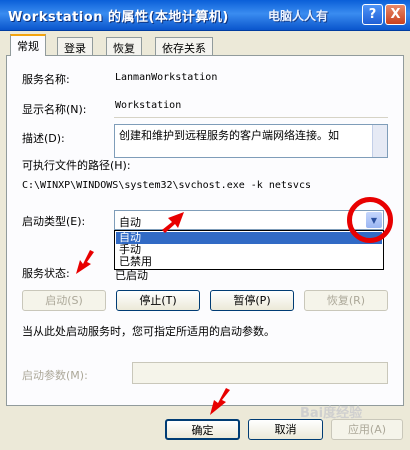  I want to click on ok-button: 确定, so click(202, 429).